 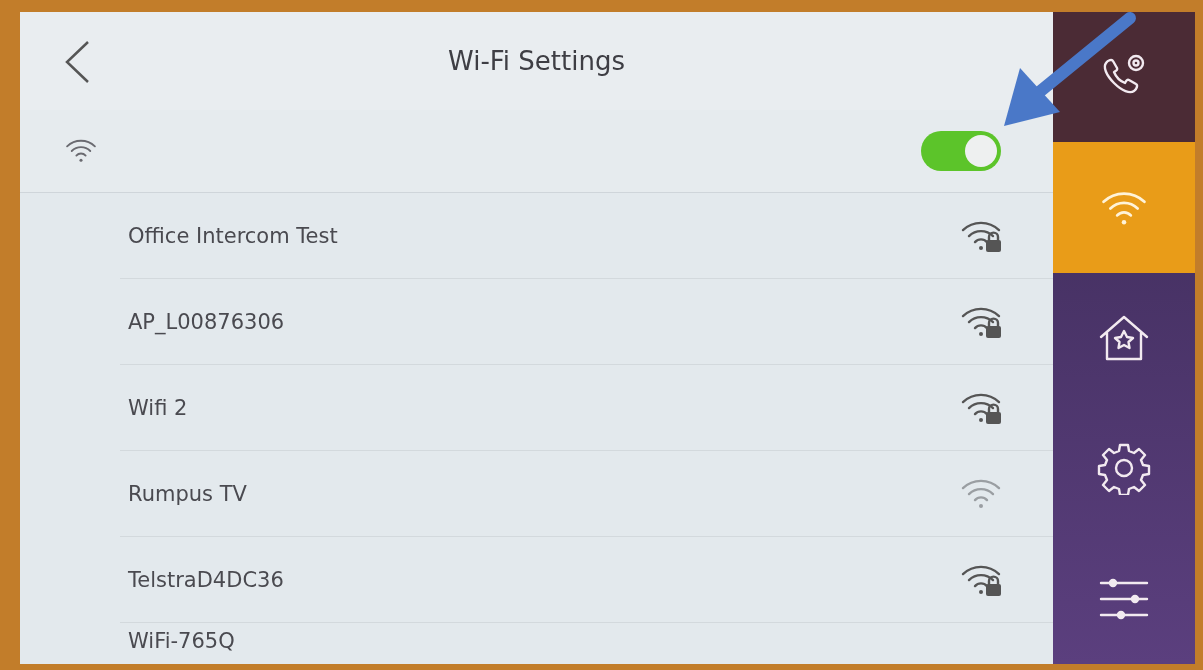 I want to click on network-name: Office Intercom Test, so click(x=233, y=235).